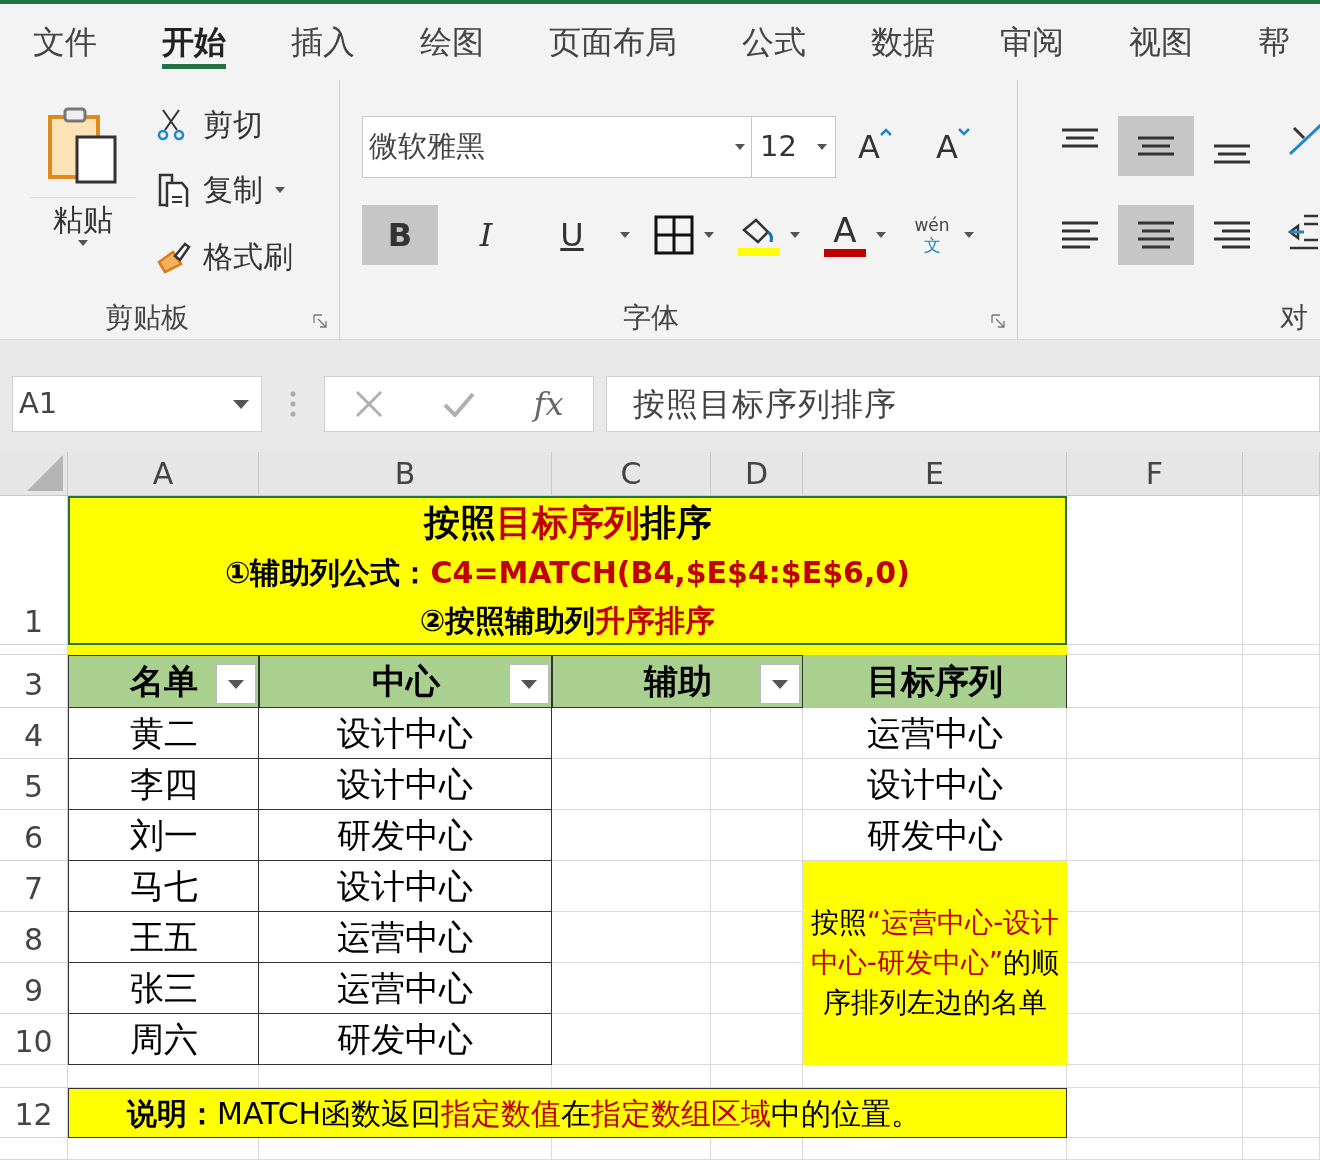 The image size is (1320, 1160). Describe the element at coordinates (486, 235) in the screenshot. I see `italic-button: I` at that location.